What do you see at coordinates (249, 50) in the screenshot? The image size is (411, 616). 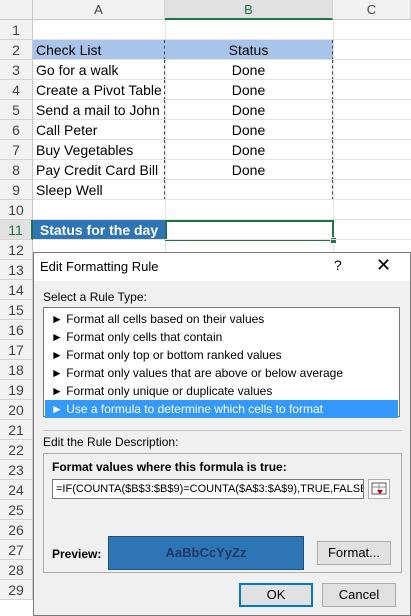 I see `cell-b2: Status` at bounding box center [249, 50].